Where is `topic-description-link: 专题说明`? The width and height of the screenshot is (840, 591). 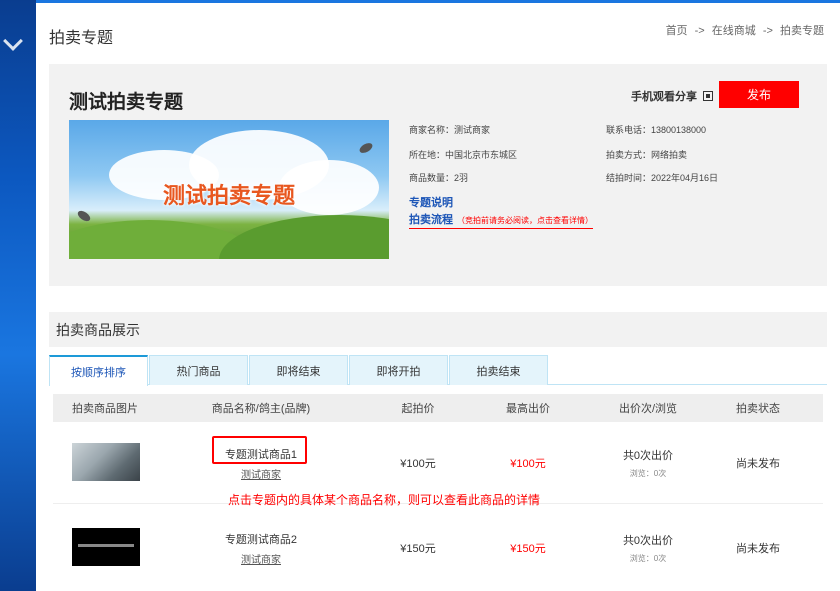
topic-description-link: 专题说明 is located at coordinates (431, 202).